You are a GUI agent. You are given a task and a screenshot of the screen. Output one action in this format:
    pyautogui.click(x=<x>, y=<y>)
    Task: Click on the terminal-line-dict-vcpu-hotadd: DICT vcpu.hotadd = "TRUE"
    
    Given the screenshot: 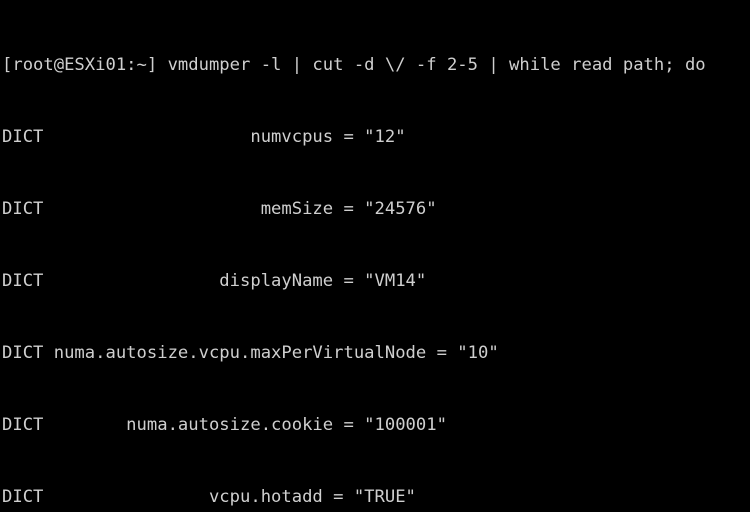 What is the action you would take?
    pyautogui.click(x=209, y=497)
    